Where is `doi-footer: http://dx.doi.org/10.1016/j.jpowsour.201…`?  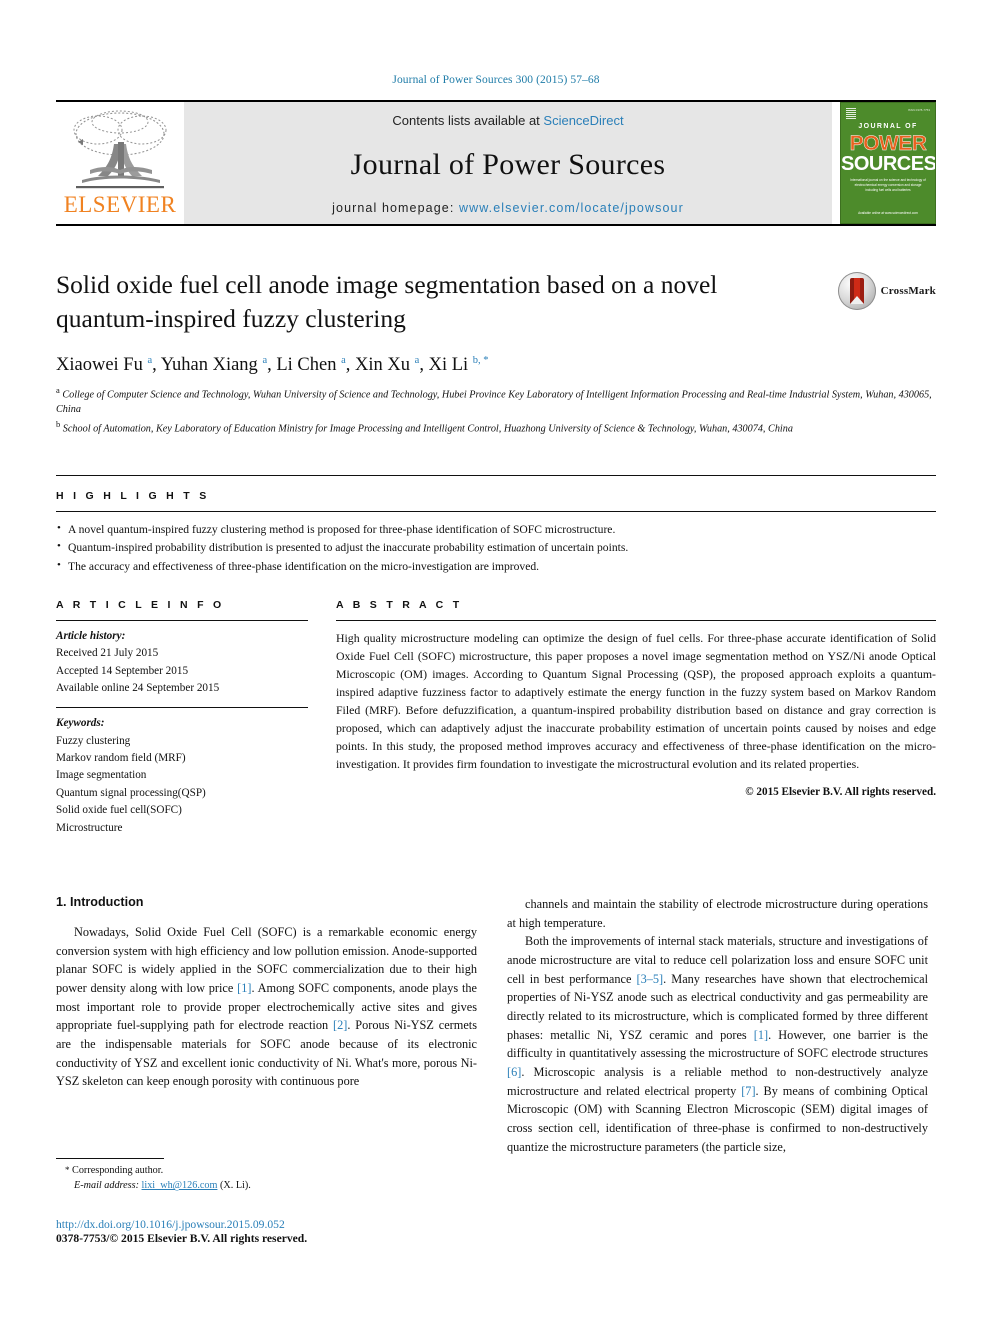 doi-footer: http://dx.doi.org/10.1016/j.jpowsour.201… is located at coordinates (286, 1231).